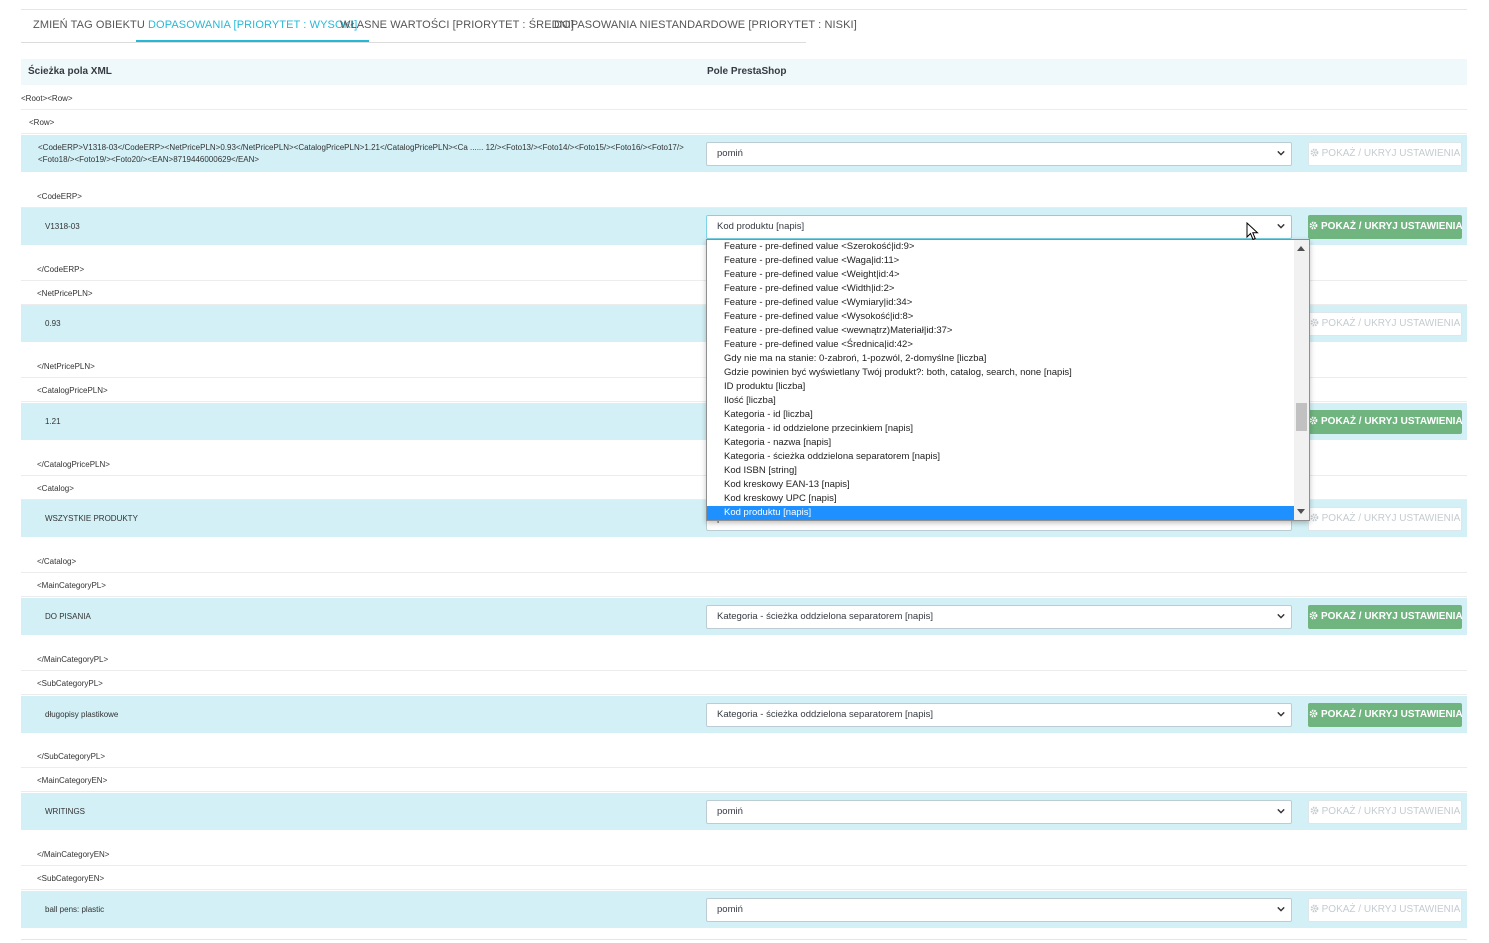  What do you see at coordinates (70, 71) in the screenshot?
I see `header-xml-path: Ścieżka pola XML` at bounding box center [70, 71].